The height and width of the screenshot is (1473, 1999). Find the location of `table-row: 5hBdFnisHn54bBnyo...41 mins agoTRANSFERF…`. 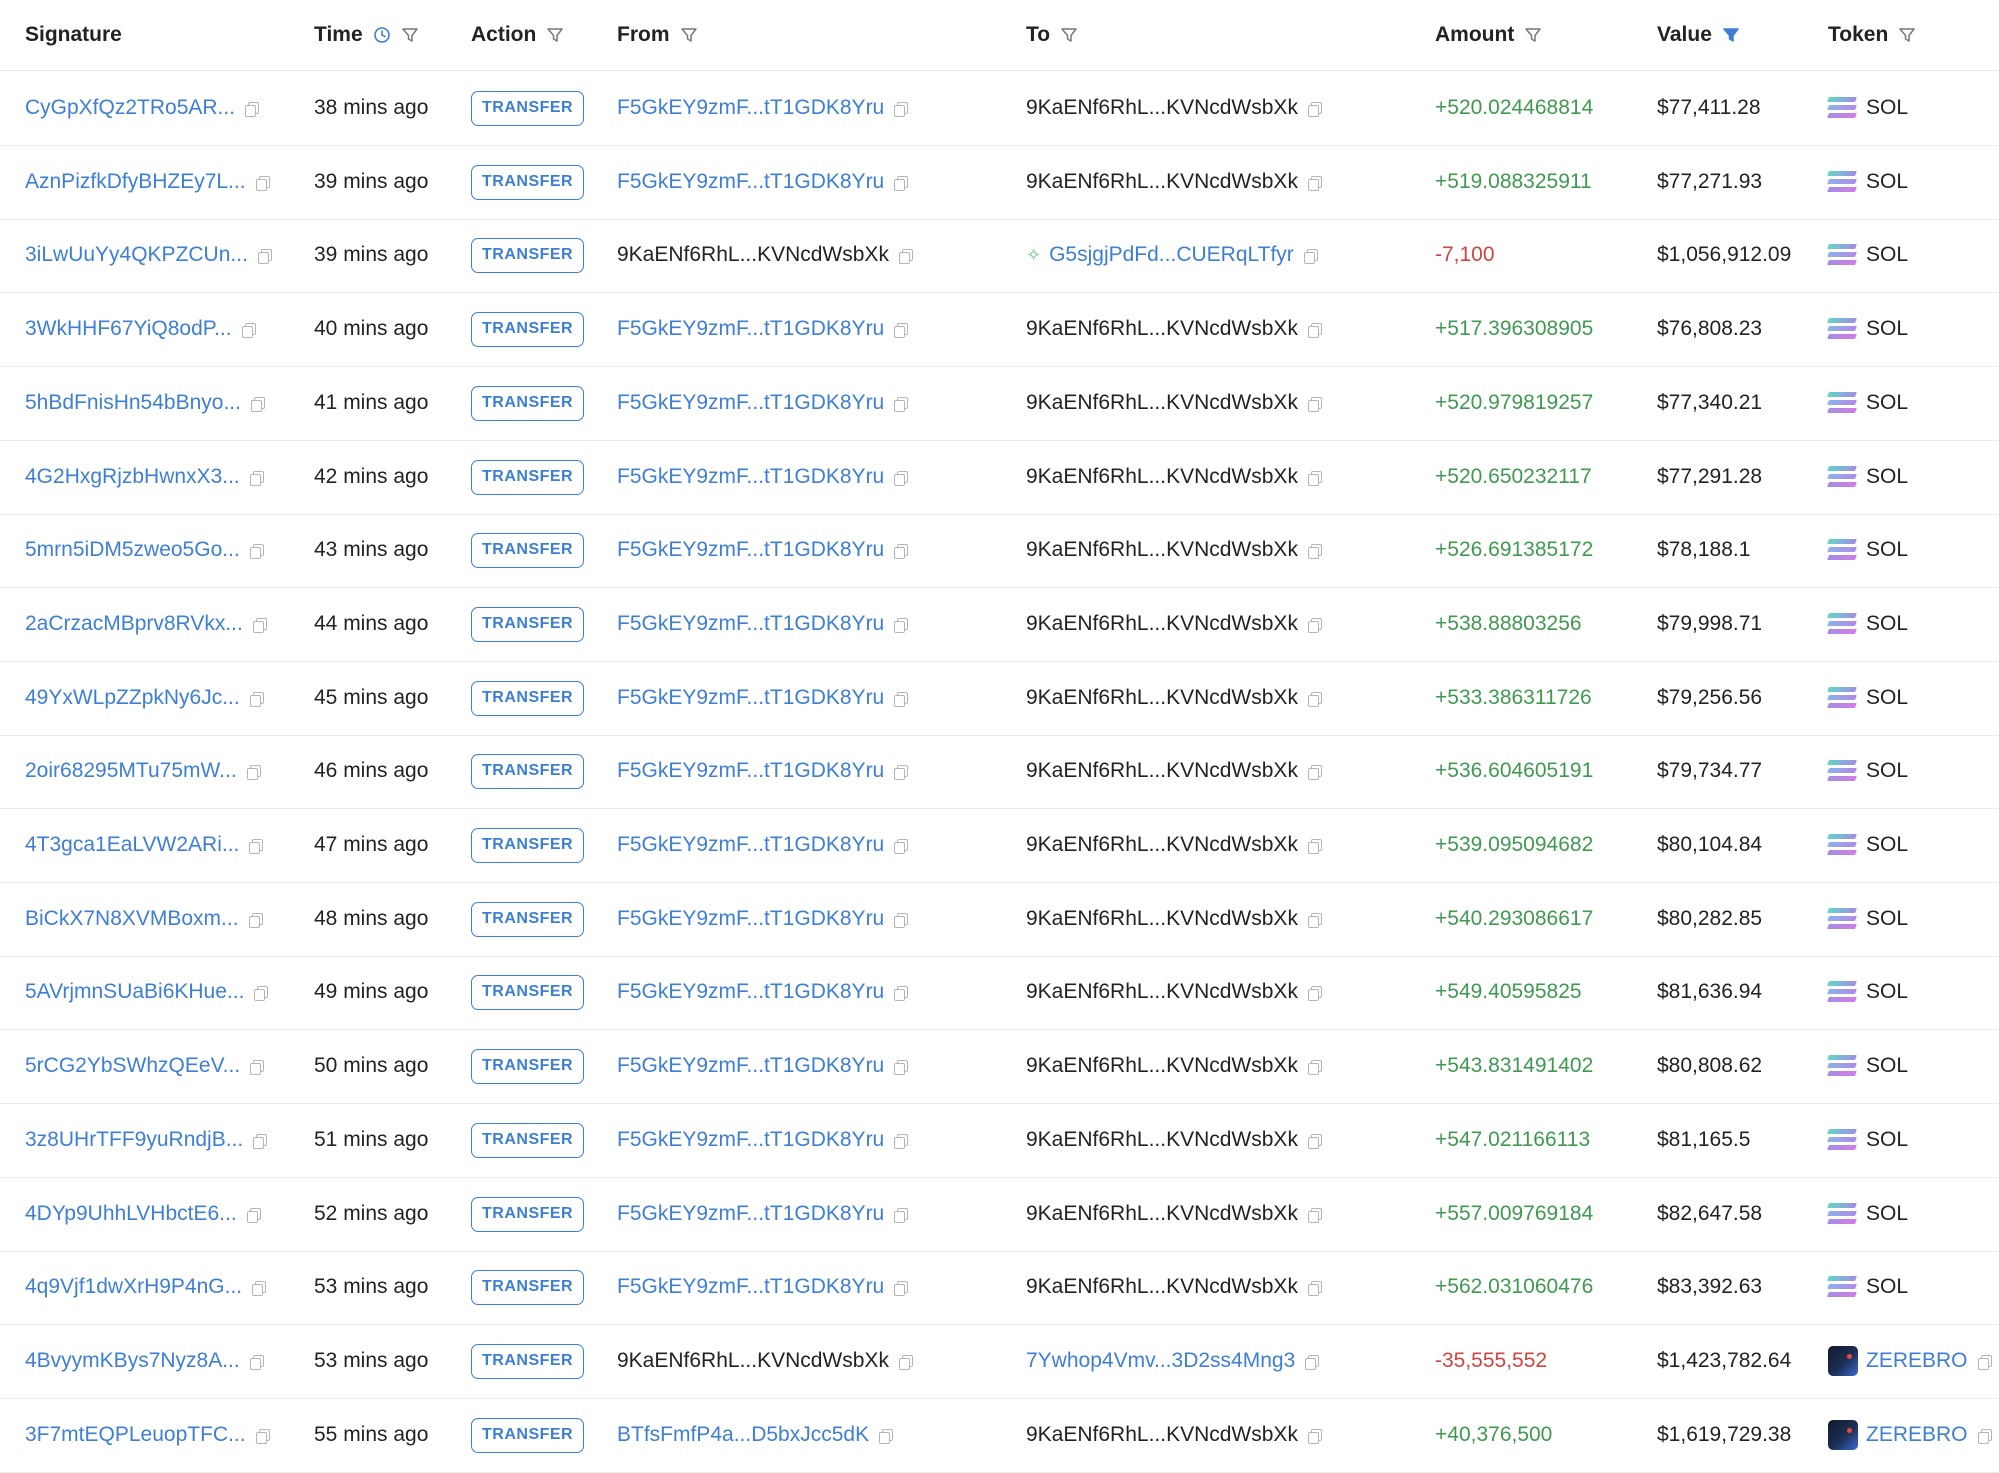

table-row: 5hBdFnisHn54bBnyo...41 mins agoTRANSFERF… is located at coordinates (999, 403).